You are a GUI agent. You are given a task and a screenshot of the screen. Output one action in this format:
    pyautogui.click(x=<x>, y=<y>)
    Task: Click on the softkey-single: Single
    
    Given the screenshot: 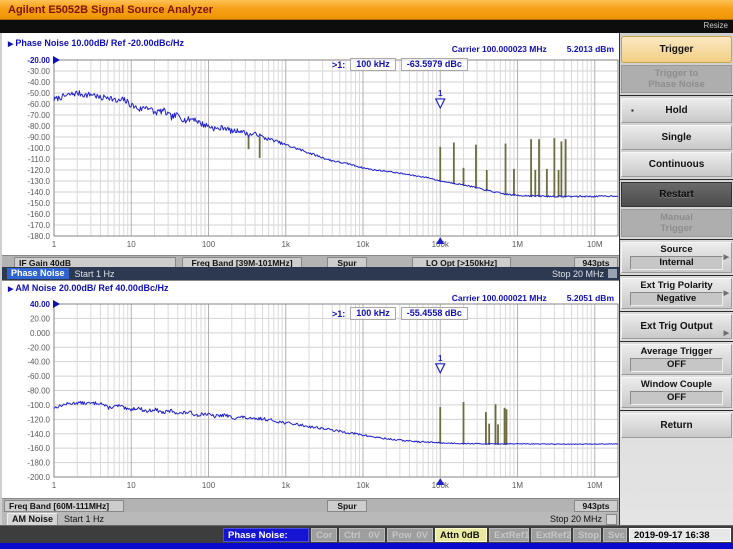 What is the action you would take?
    pyautogui.click(x=676, y=137)
    